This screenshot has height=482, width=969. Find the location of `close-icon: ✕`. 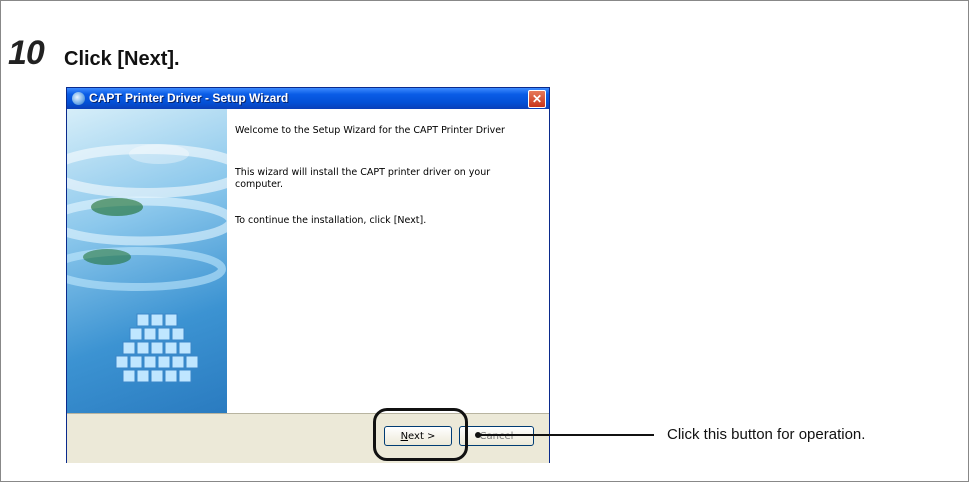

close-icon: ✕ is located at coordinates (537, 99).